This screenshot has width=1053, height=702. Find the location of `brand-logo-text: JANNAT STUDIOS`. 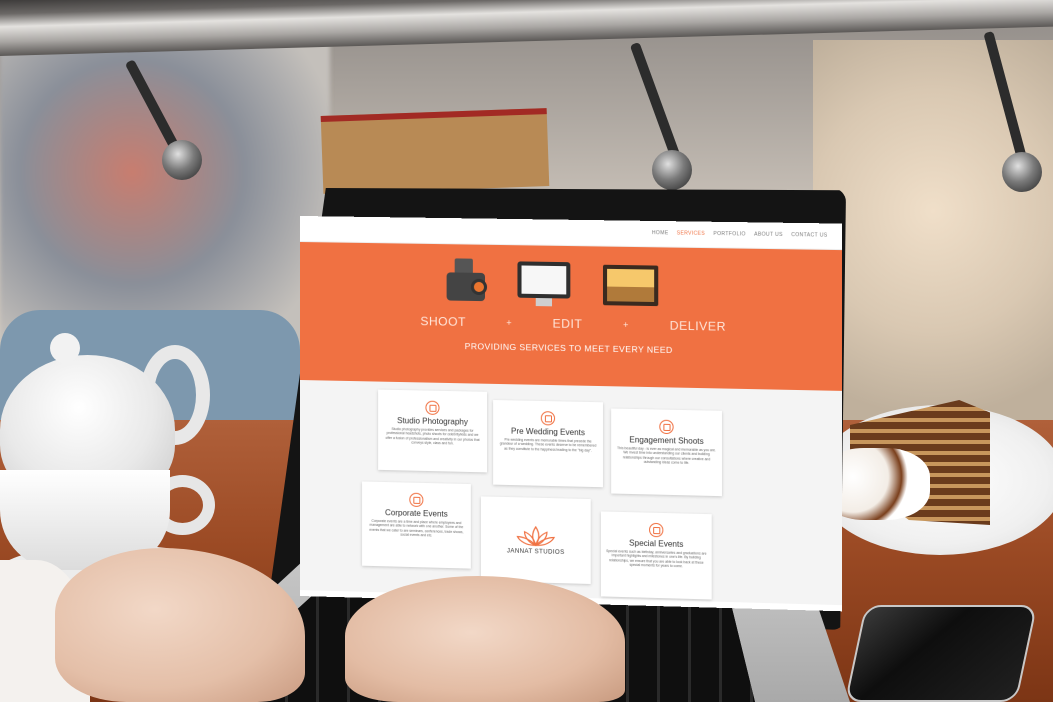

brand-logo-text: JANNAT STUDIOS is located at coordinates (535, 552).